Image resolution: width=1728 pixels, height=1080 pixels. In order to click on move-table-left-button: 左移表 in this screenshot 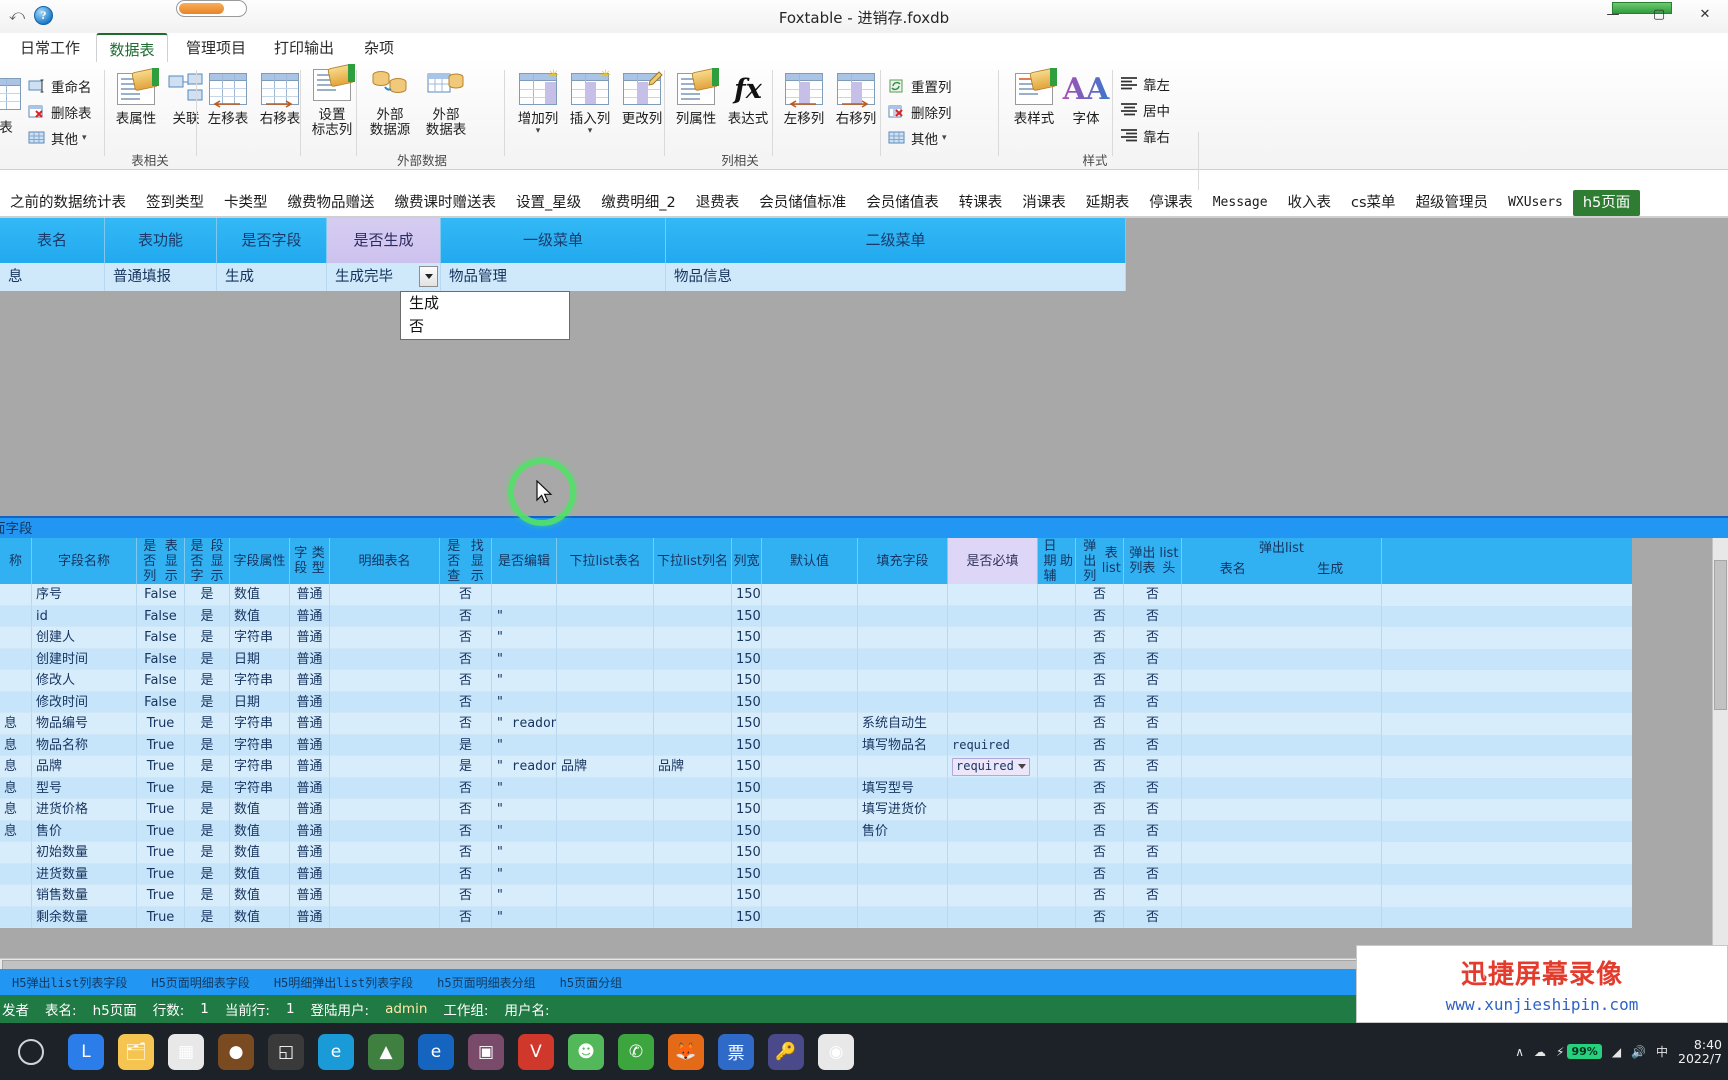, I will do `click(228, 97)`.